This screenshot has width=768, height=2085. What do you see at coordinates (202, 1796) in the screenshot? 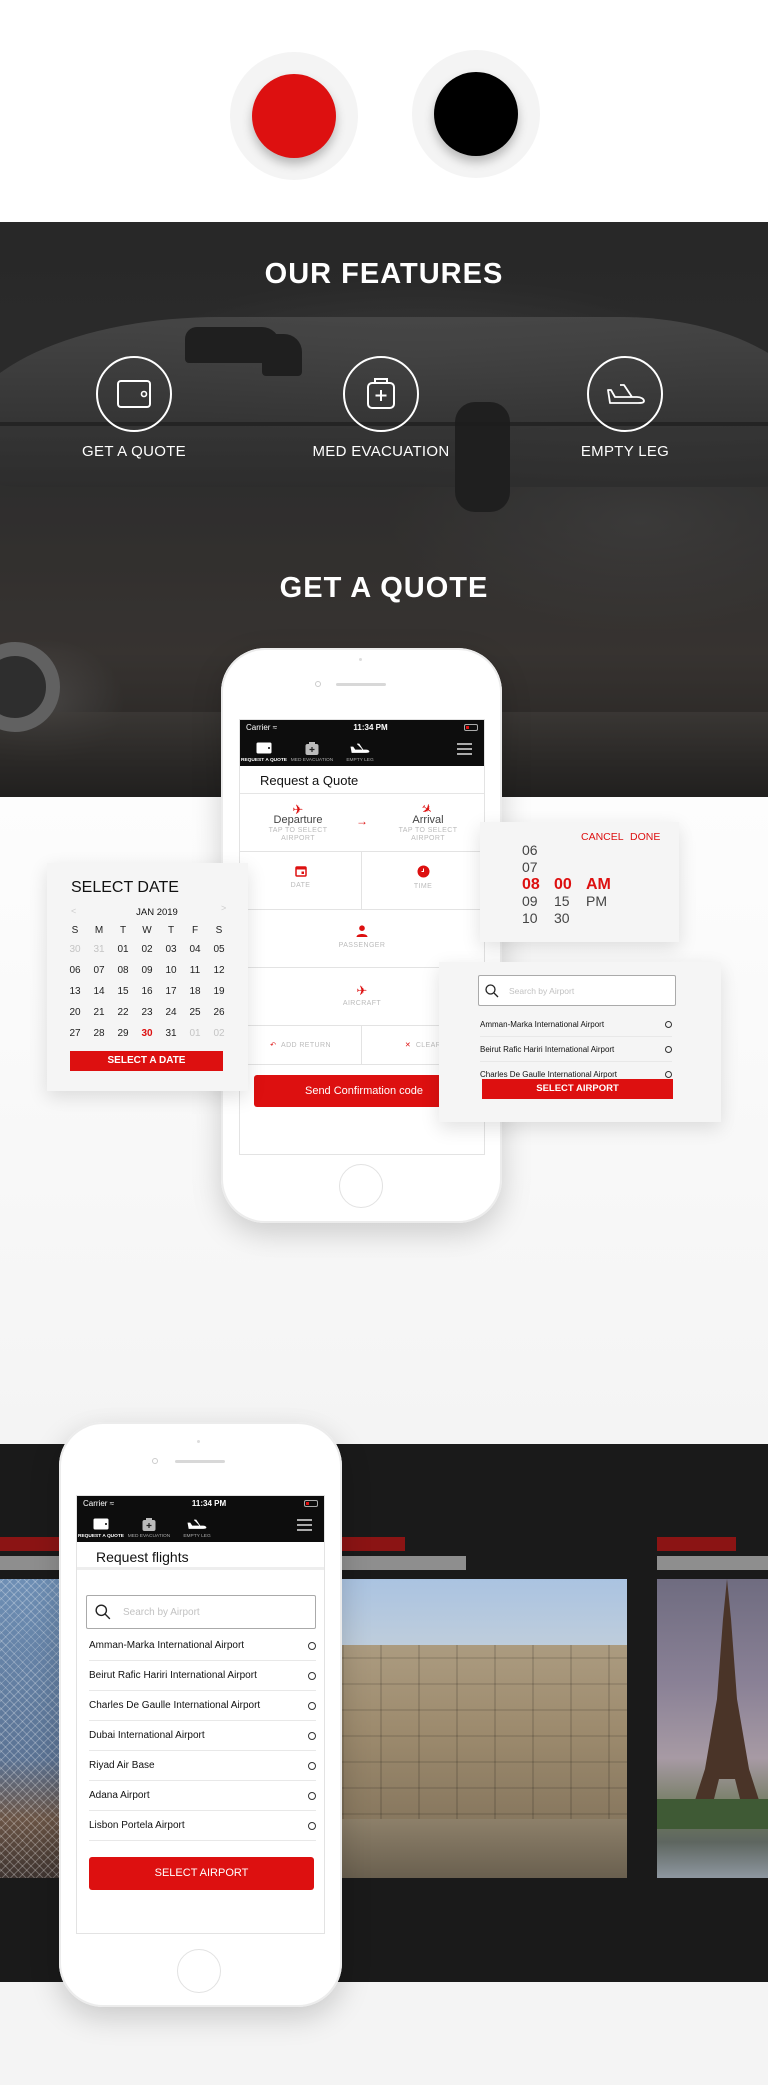
I see `airport-list-item: Adana Airport` at bounding box center [202, 1796].